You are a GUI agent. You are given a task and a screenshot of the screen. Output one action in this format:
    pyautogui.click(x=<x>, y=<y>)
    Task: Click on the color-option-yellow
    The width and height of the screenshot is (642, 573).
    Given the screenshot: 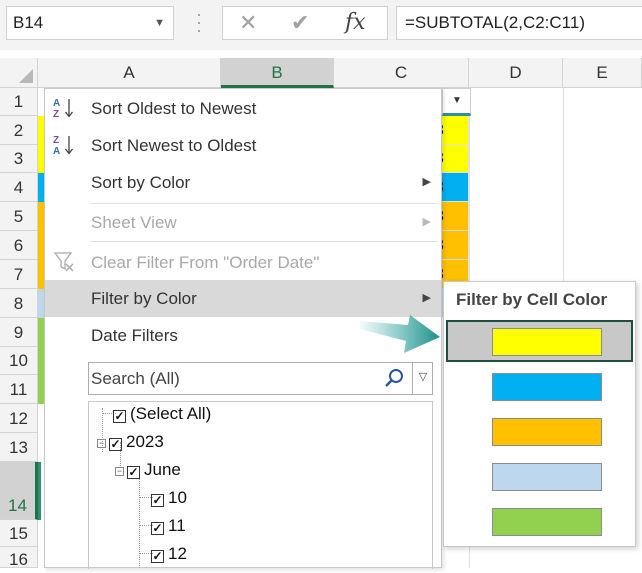 What is the action you would take?
    pyautogui.click(x=539, y=341)
    